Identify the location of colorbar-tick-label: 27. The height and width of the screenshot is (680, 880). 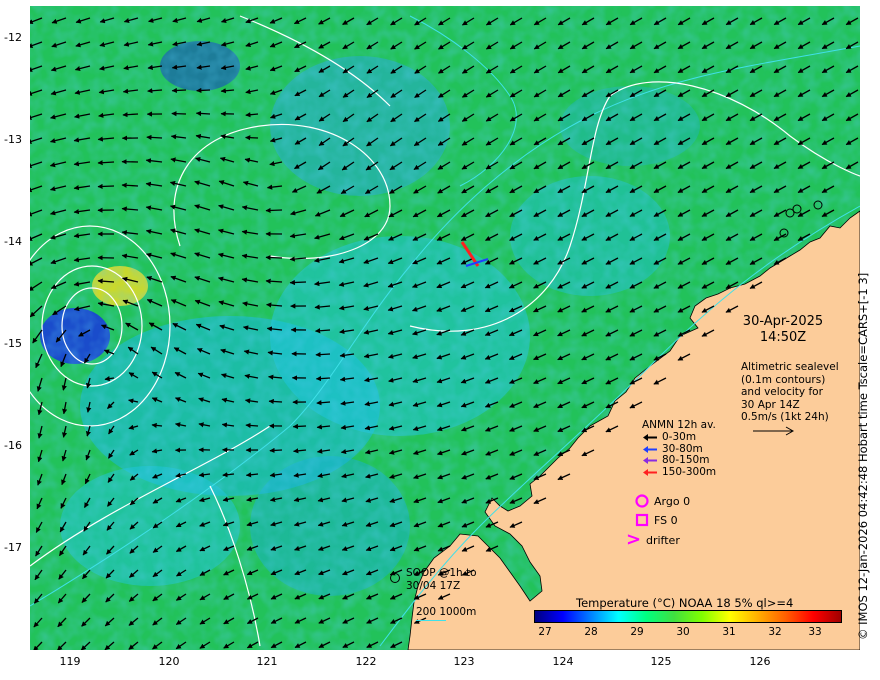
(545, 632).